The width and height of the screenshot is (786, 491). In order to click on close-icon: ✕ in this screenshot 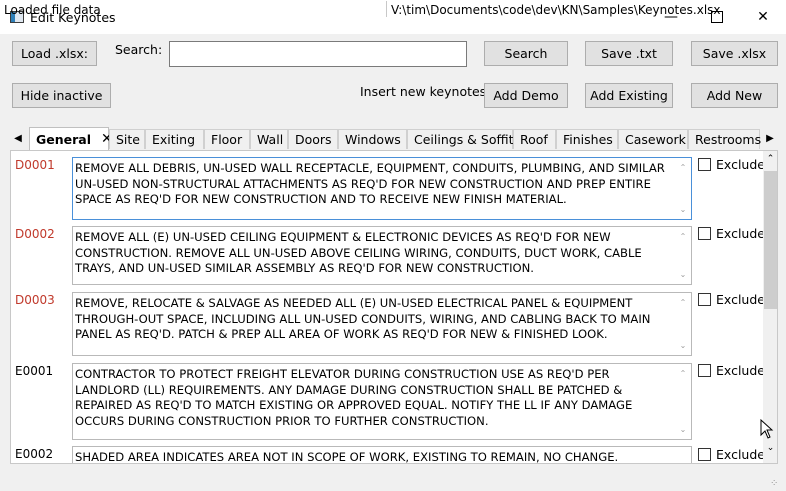, I will do `click(763, 17)`.